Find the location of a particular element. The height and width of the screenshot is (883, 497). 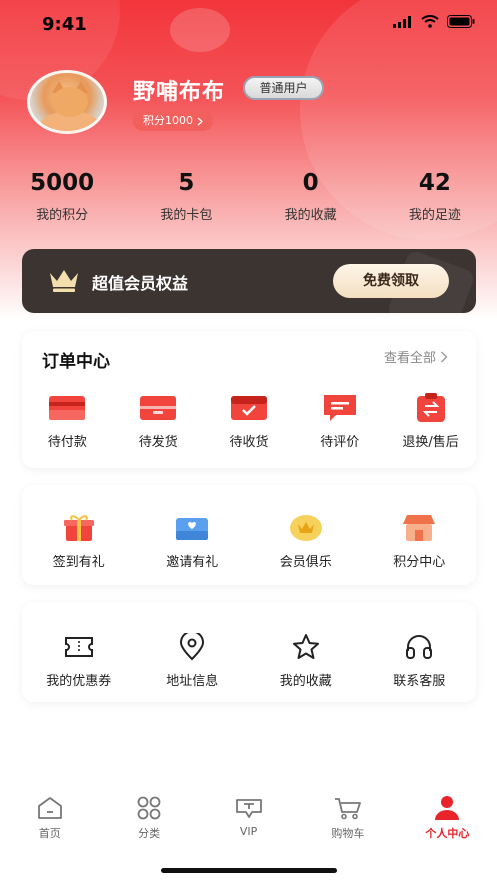

services-row: 签到有礼 邀请有礼 会员俱乐 积分中心 is located at coordinates (249, 541).